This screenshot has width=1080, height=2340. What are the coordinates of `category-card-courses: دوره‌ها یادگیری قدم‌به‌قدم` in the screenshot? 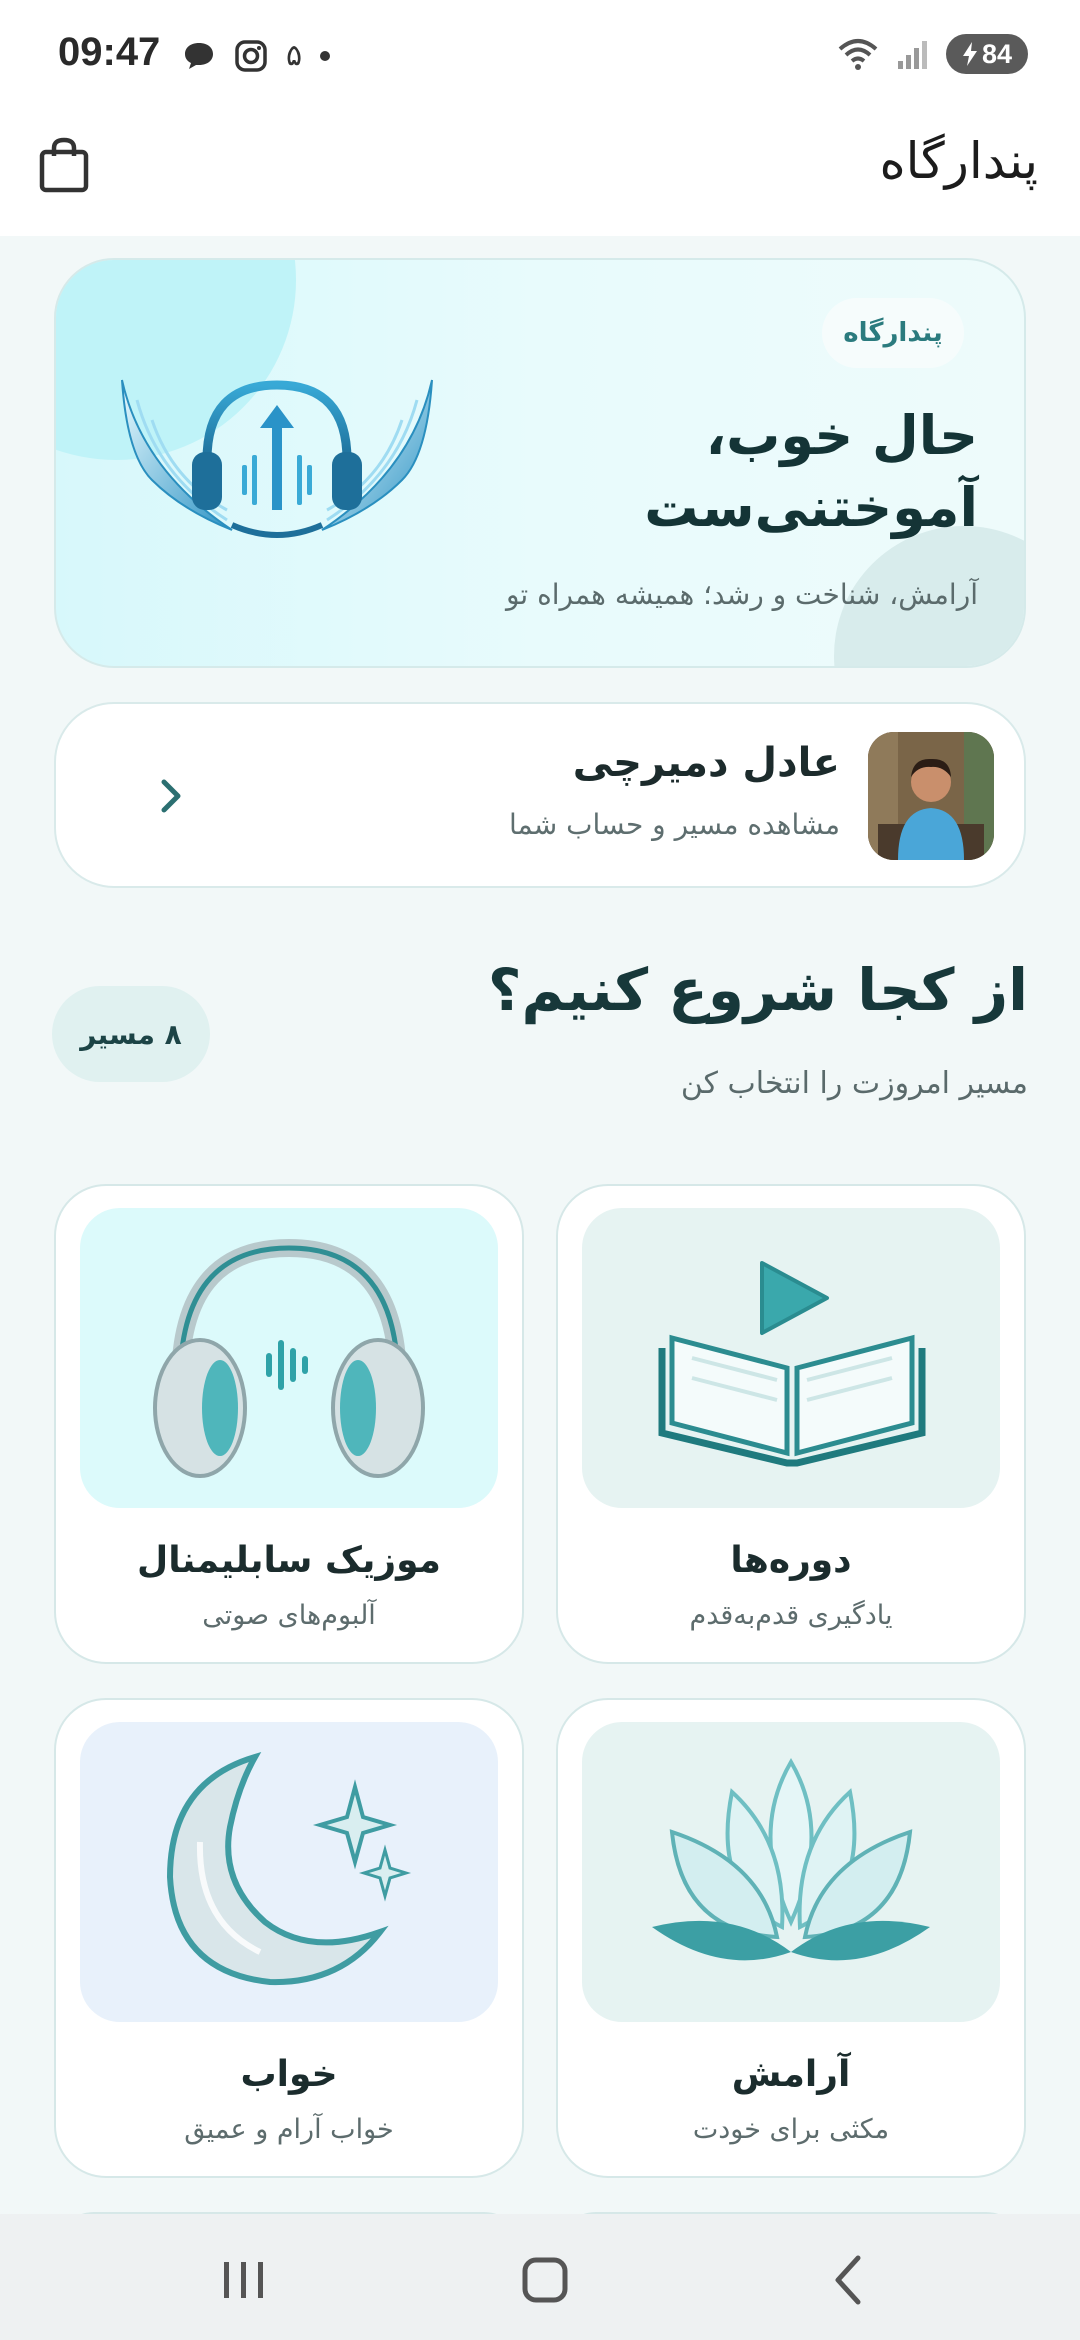 It's located at (791, 1424).